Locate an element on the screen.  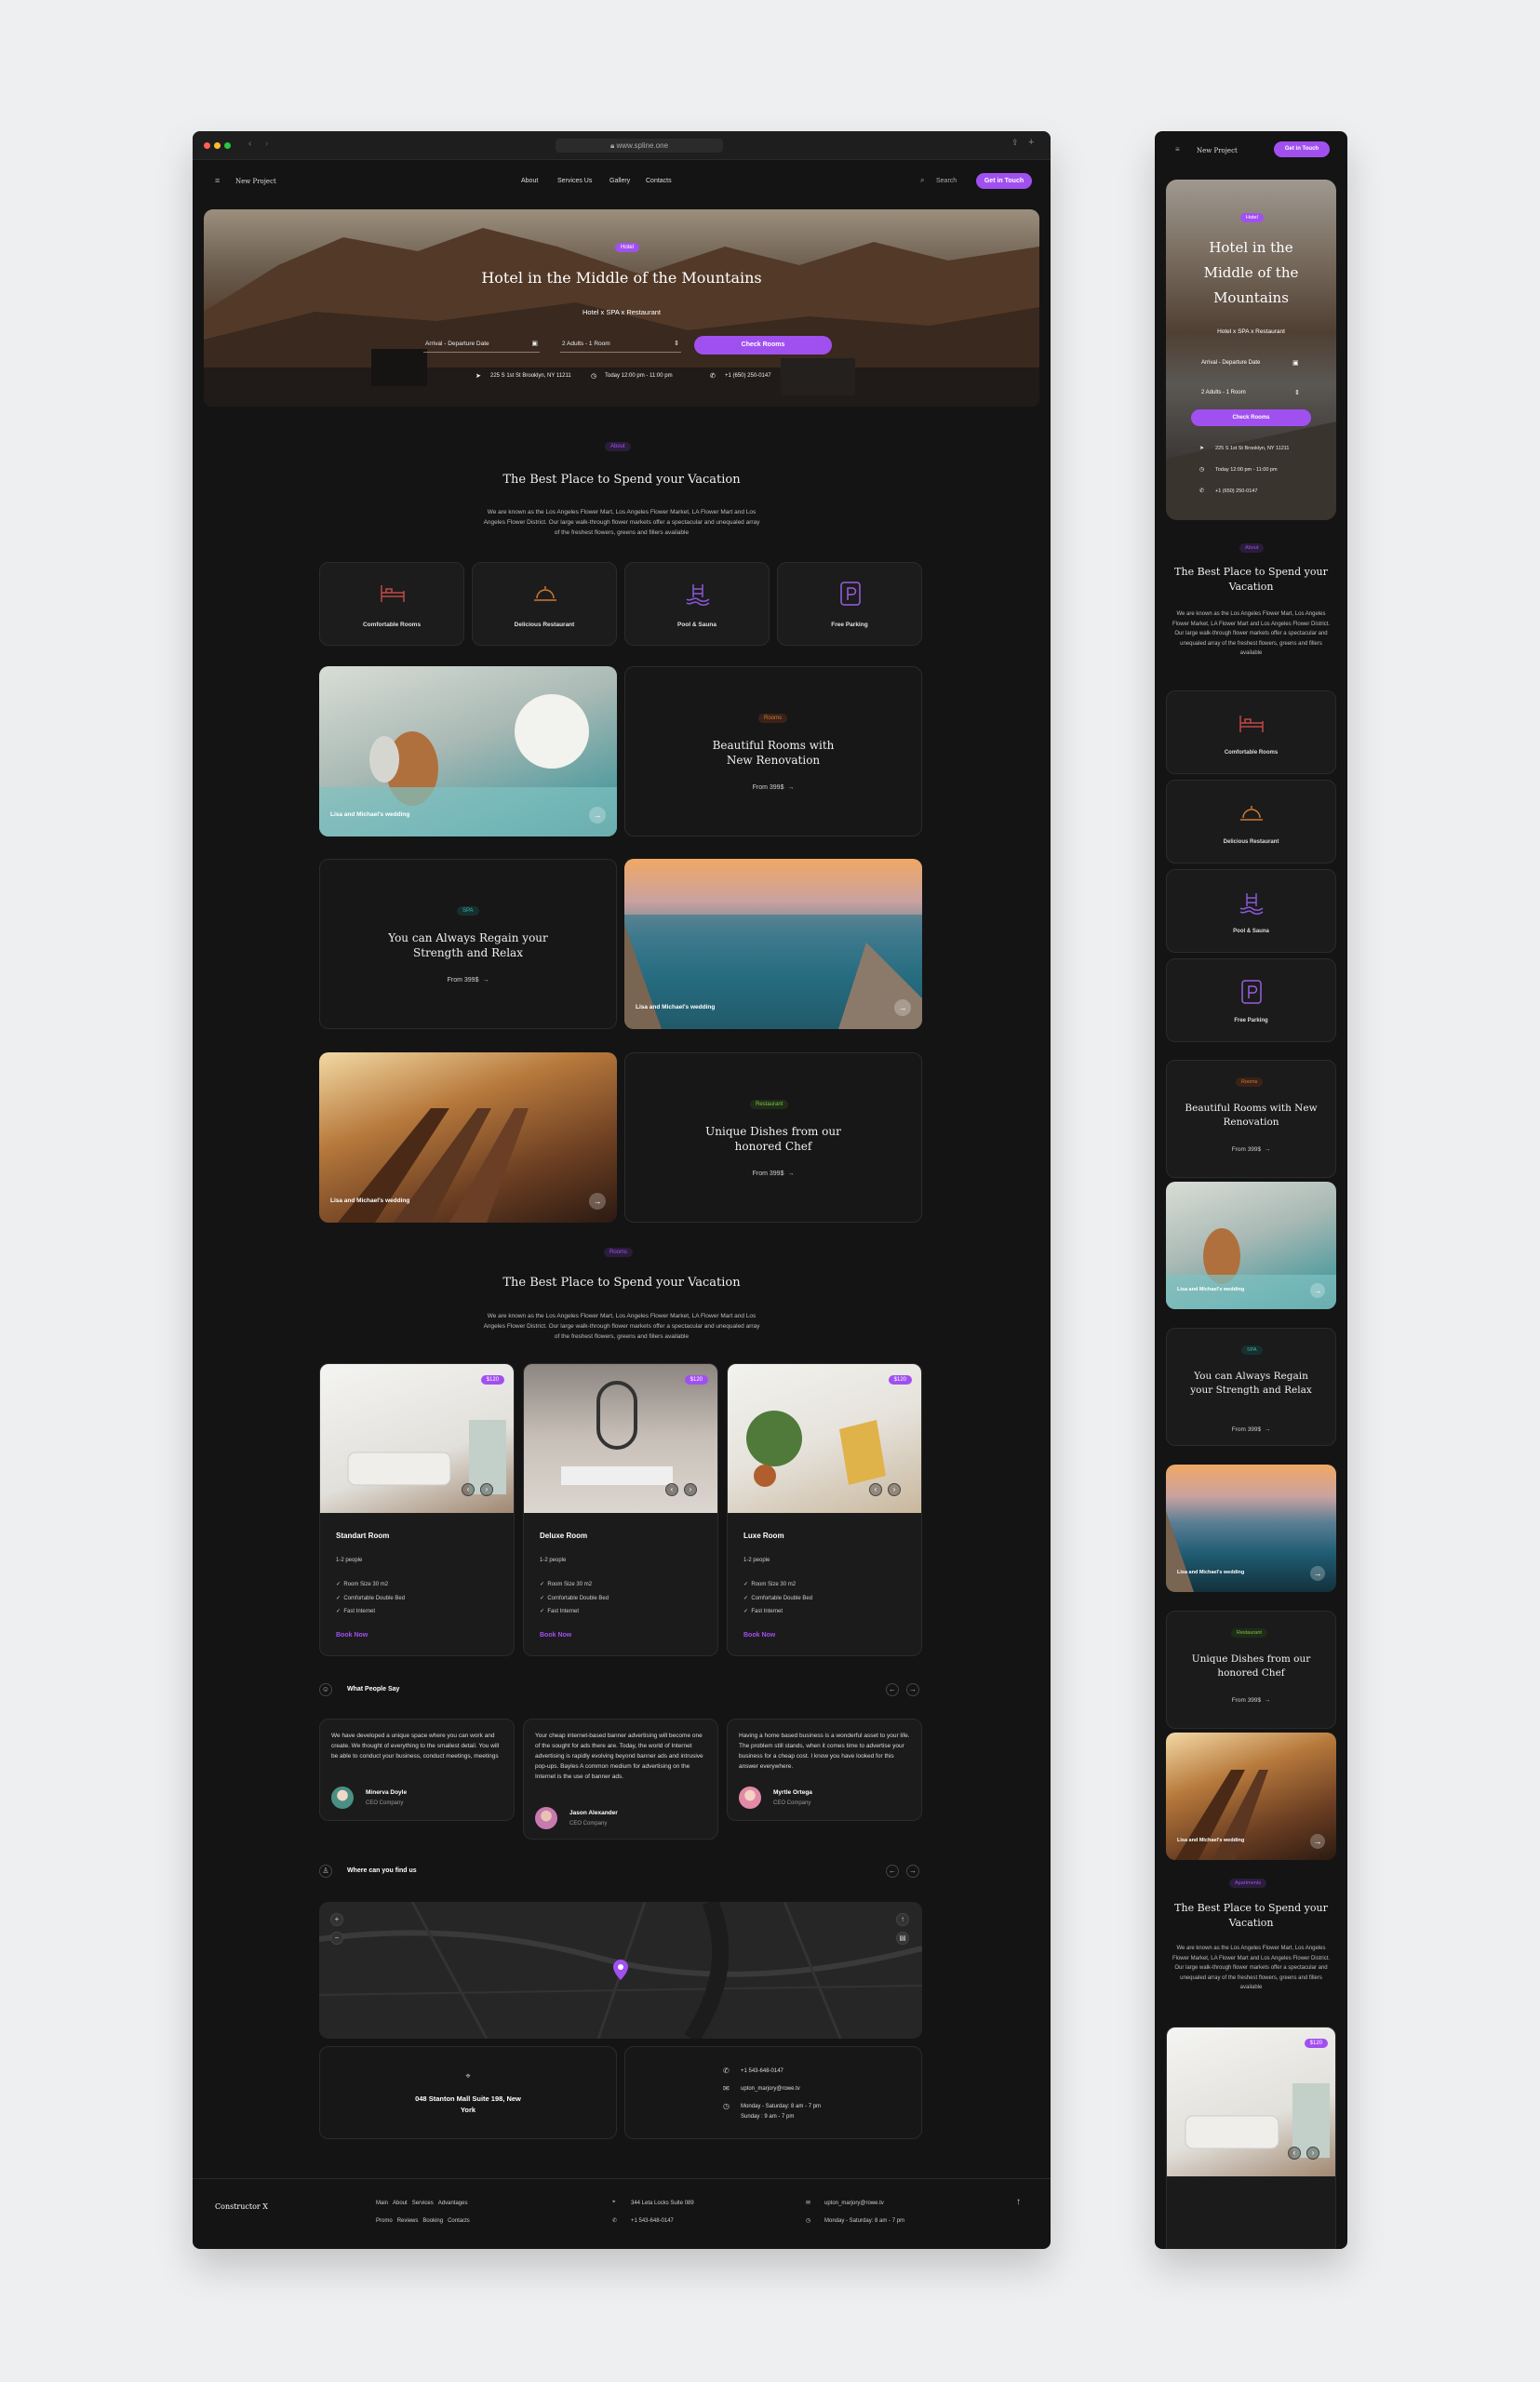
footer-link-services: Services is located at coordinates (423, 2203).